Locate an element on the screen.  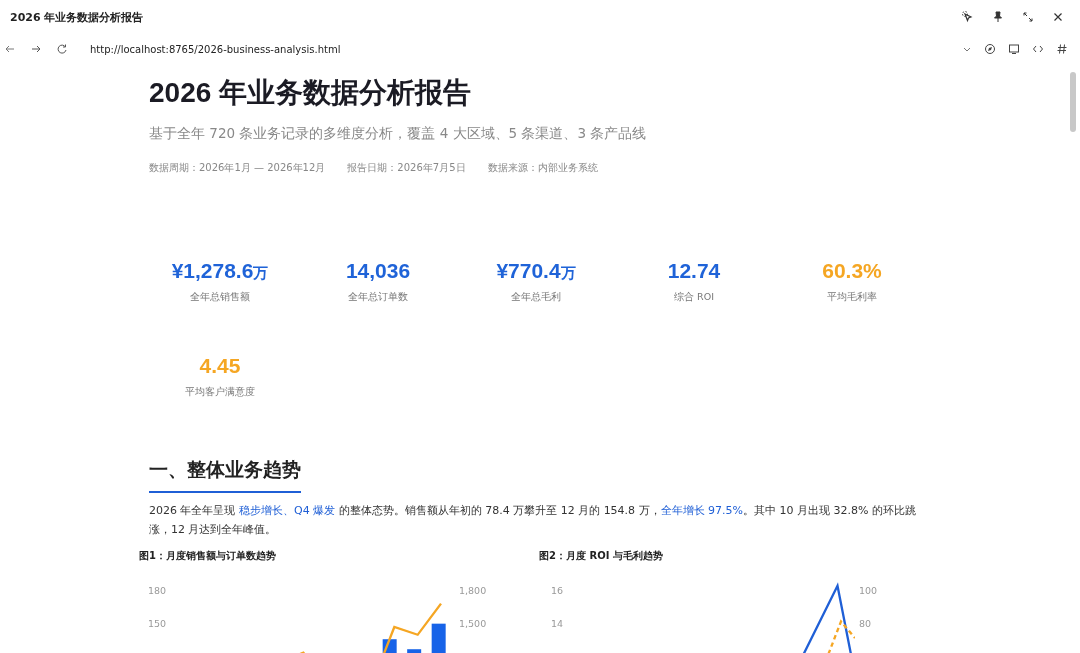
hash-icon is located at coordinates (1062, 49).